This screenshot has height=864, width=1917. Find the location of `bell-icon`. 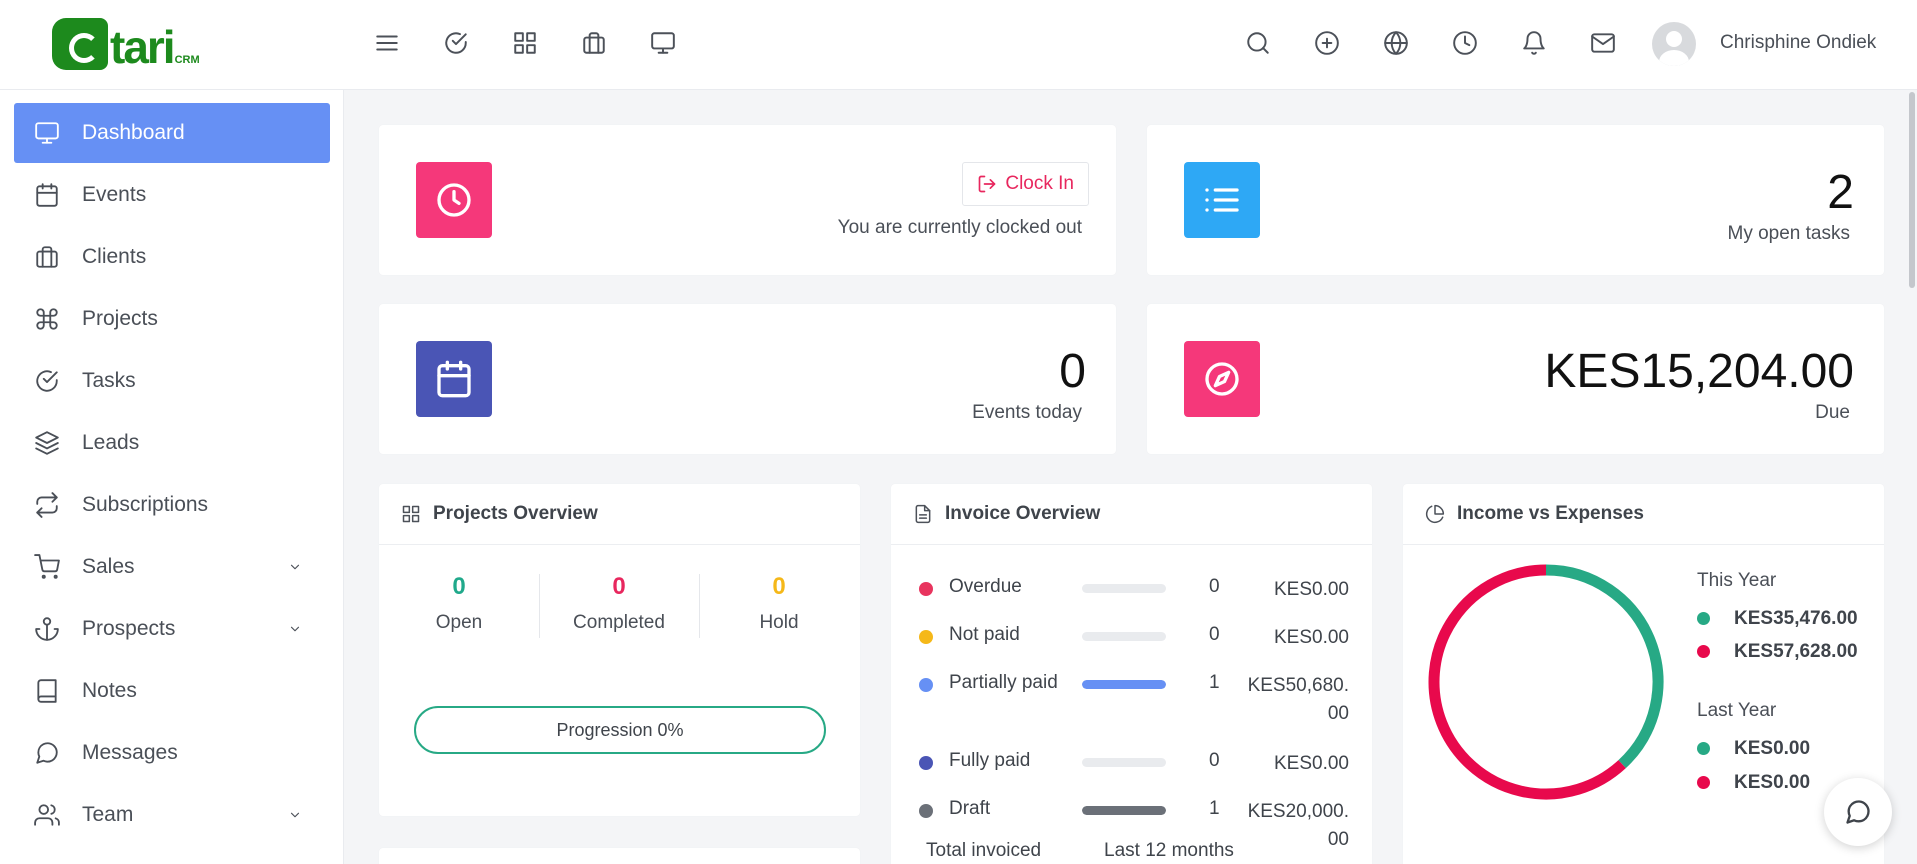

bell-icon is located at coordinates (1534, 43).